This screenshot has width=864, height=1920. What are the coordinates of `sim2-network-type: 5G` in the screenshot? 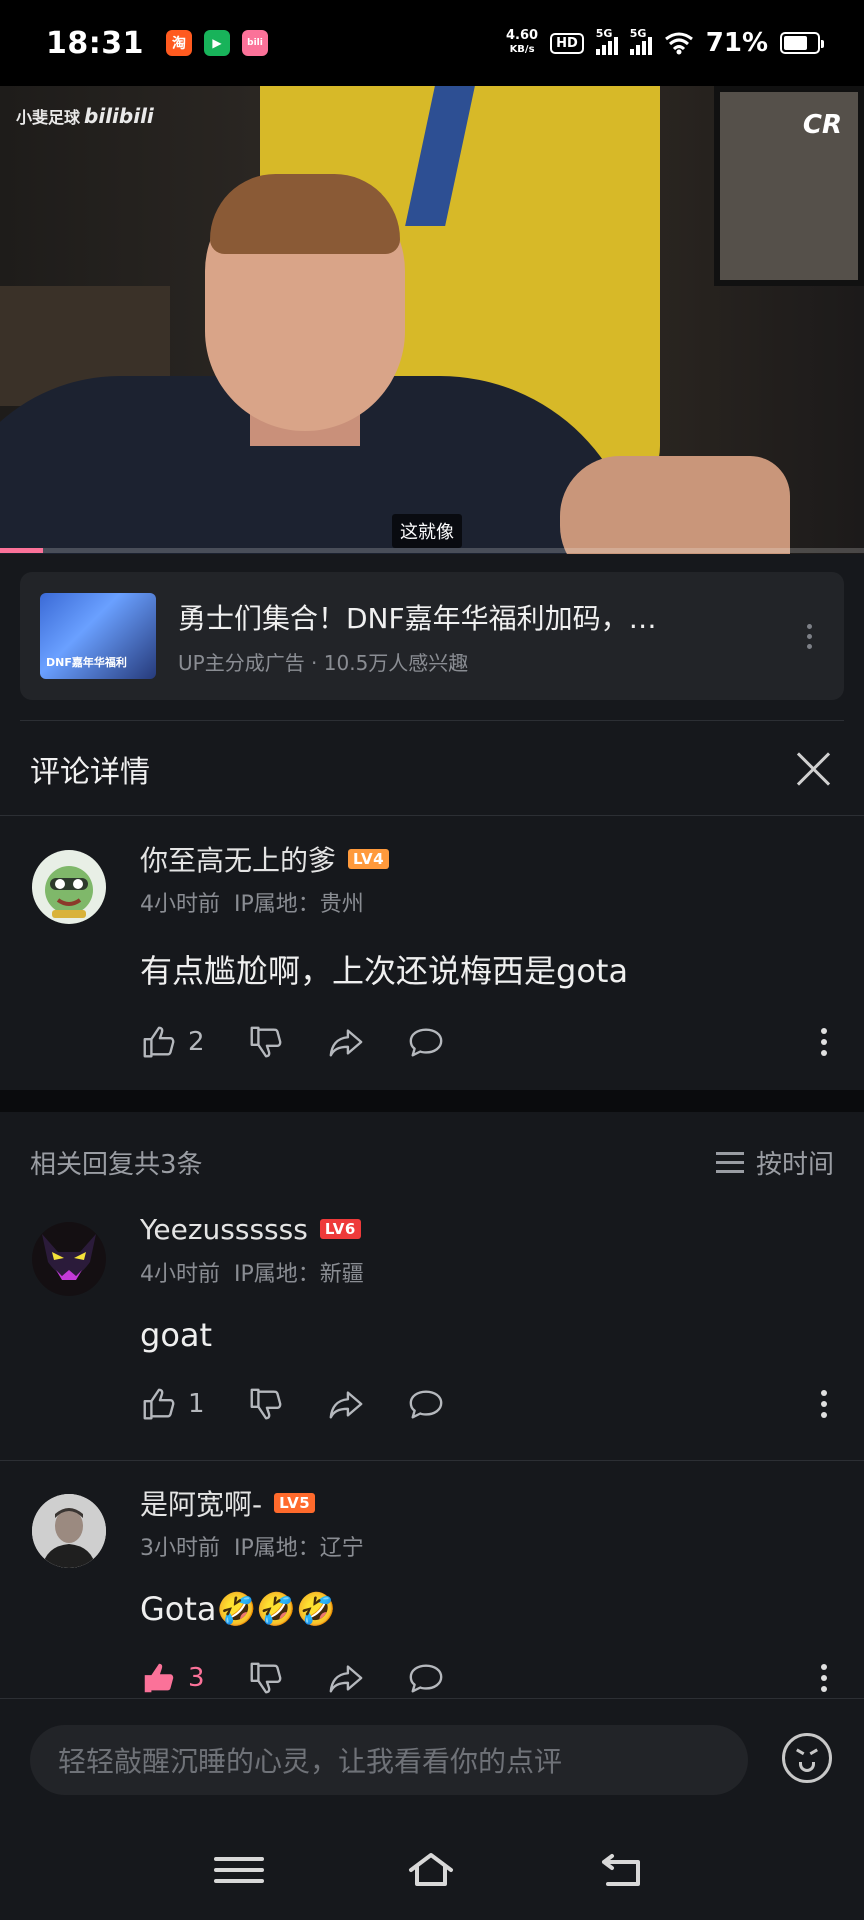 It's located at (638, 33).